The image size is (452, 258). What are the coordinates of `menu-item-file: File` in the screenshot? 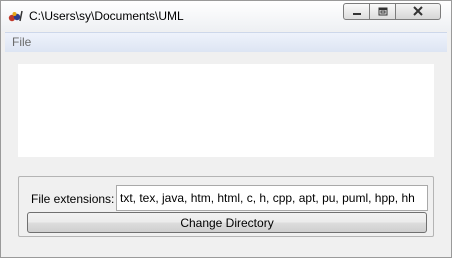 It's located at (21, 42).